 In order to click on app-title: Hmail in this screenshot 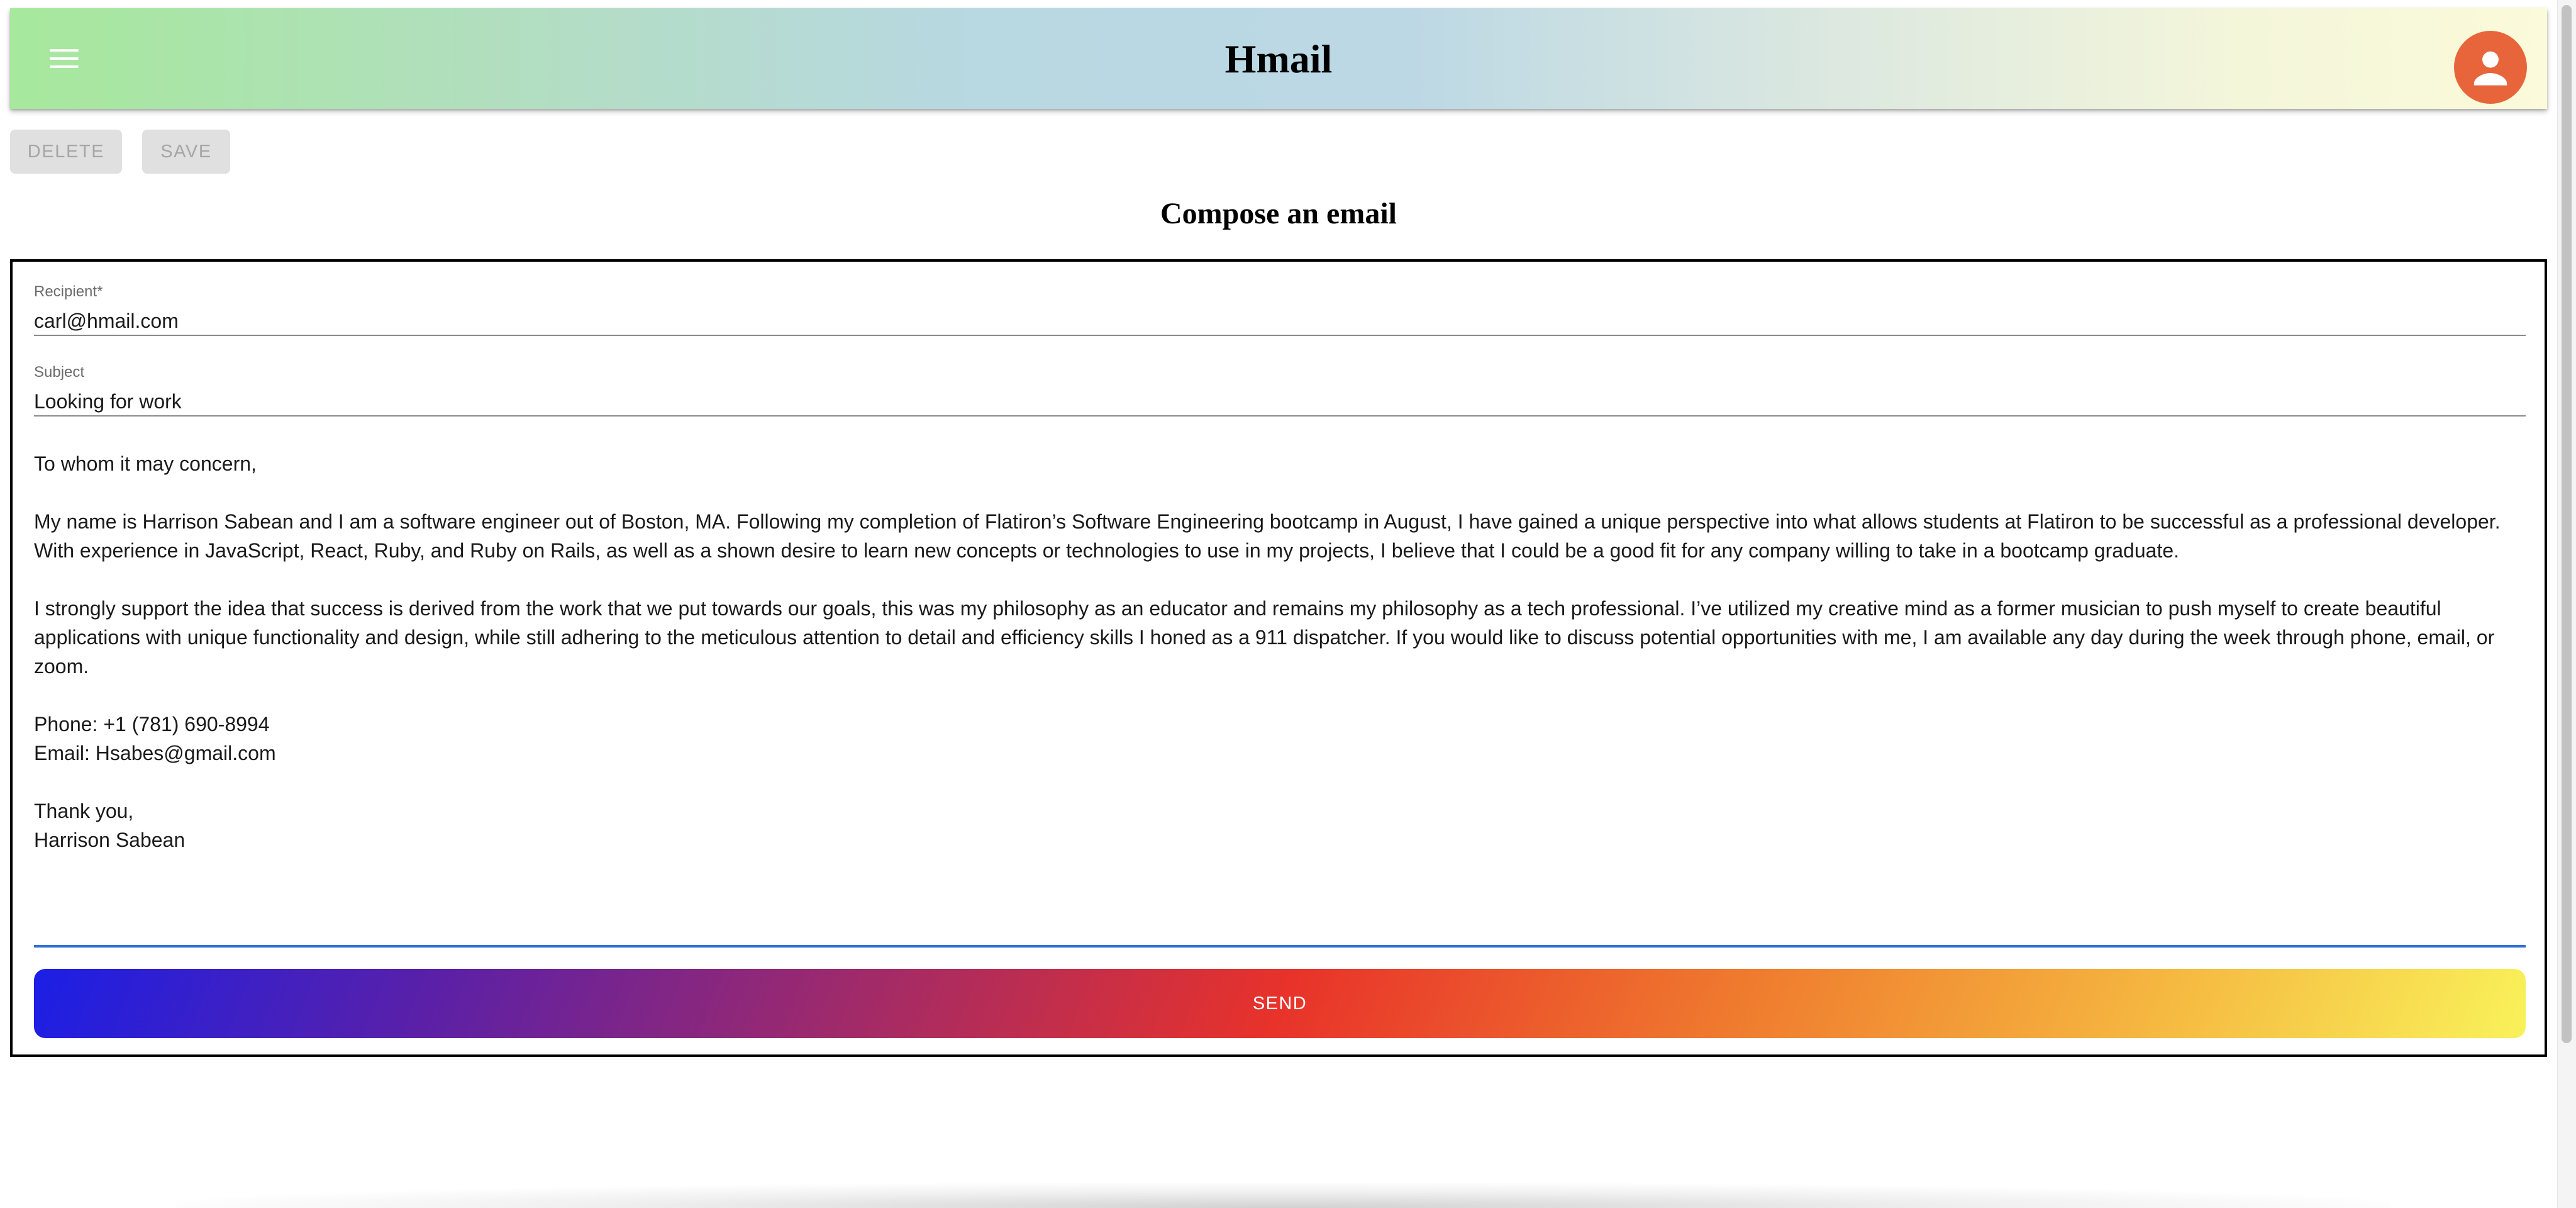, I will do `click(1278, 58)`.